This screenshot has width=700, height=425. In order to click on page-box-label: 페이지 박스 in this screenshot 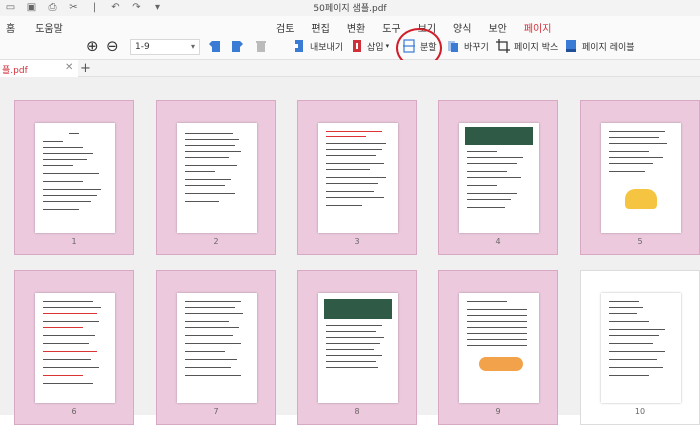, I will do `click(536, 47)`.